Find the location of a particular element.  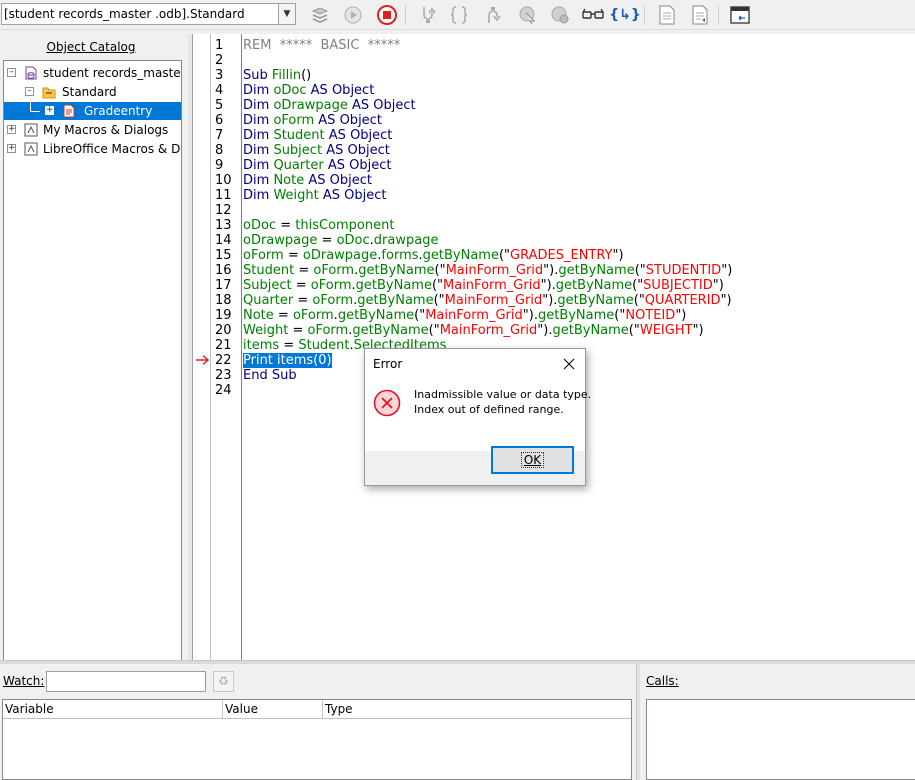

close-icon is located at coordinates (569, 364).